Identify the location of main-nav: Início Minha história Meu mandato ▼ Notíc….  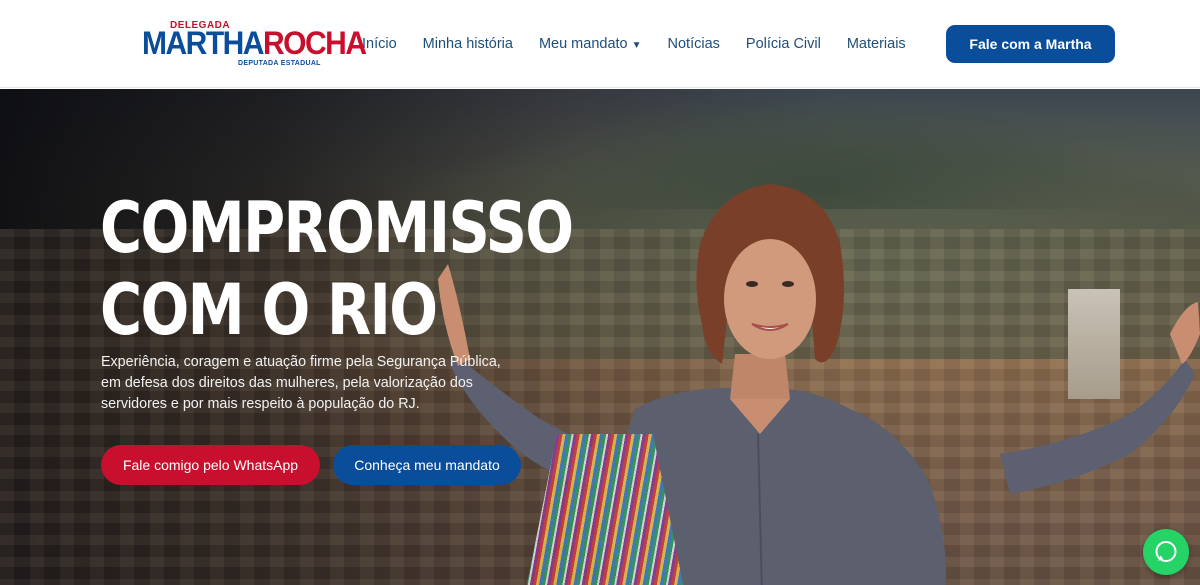
(647, 44).